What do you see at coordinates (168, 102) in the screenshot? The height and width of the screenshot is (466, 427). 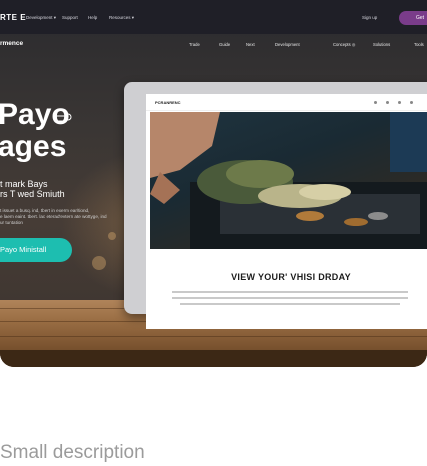 I see `screen-brand: PCRANRENC` at bounding box center [168, 102].